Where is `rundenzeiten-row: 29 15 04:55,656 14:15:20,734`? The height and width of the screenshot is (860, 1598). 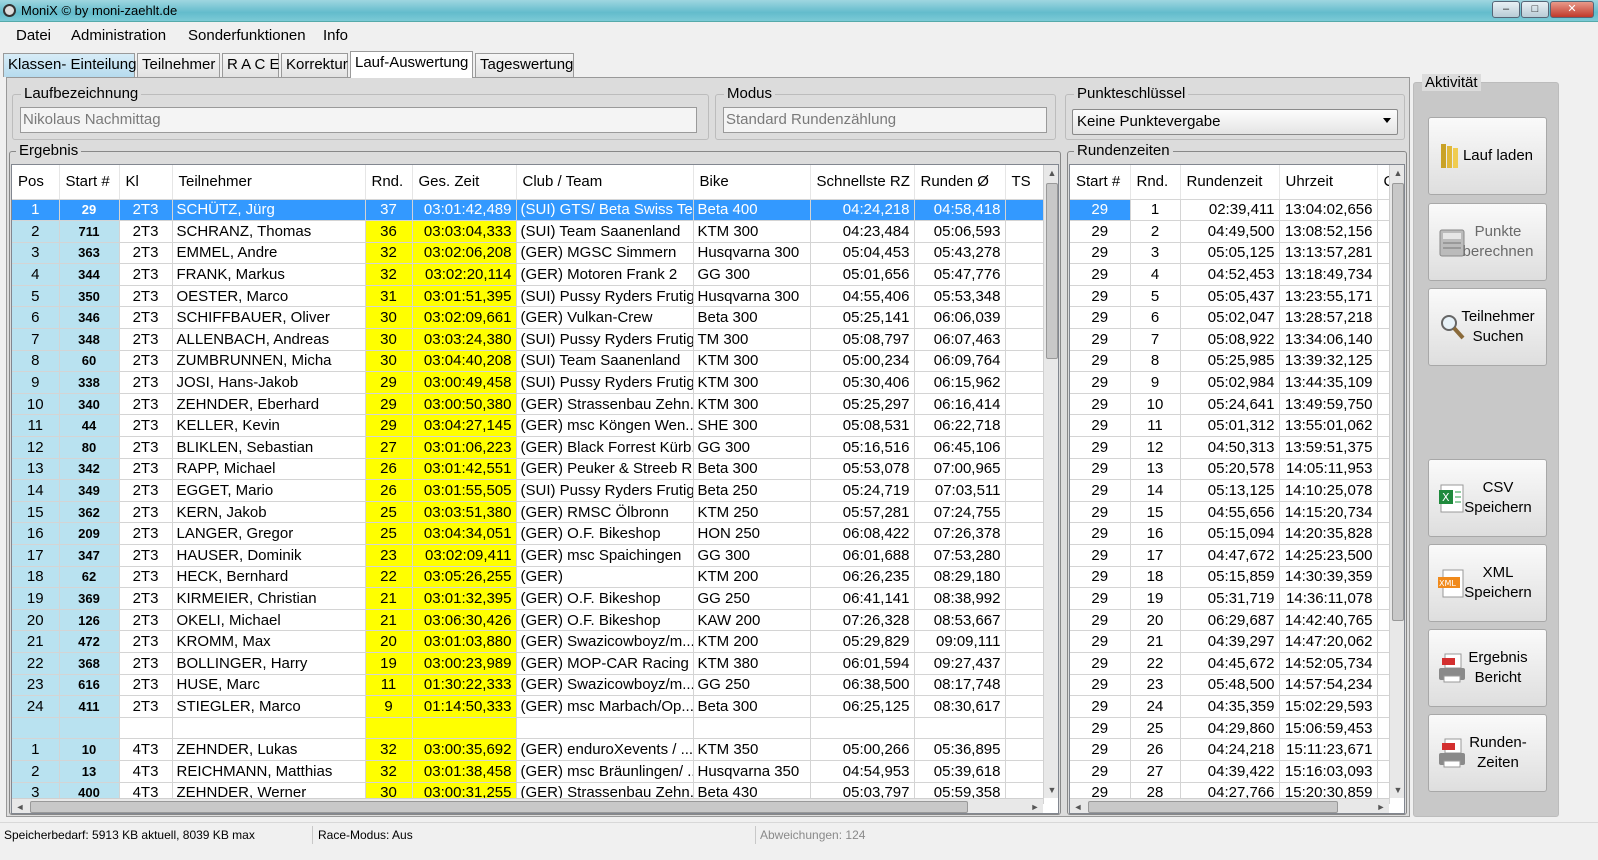 rundenzeiten-row: 29 15 04:55,656 14:15:20,734 is located at coordinates (1230, 512).